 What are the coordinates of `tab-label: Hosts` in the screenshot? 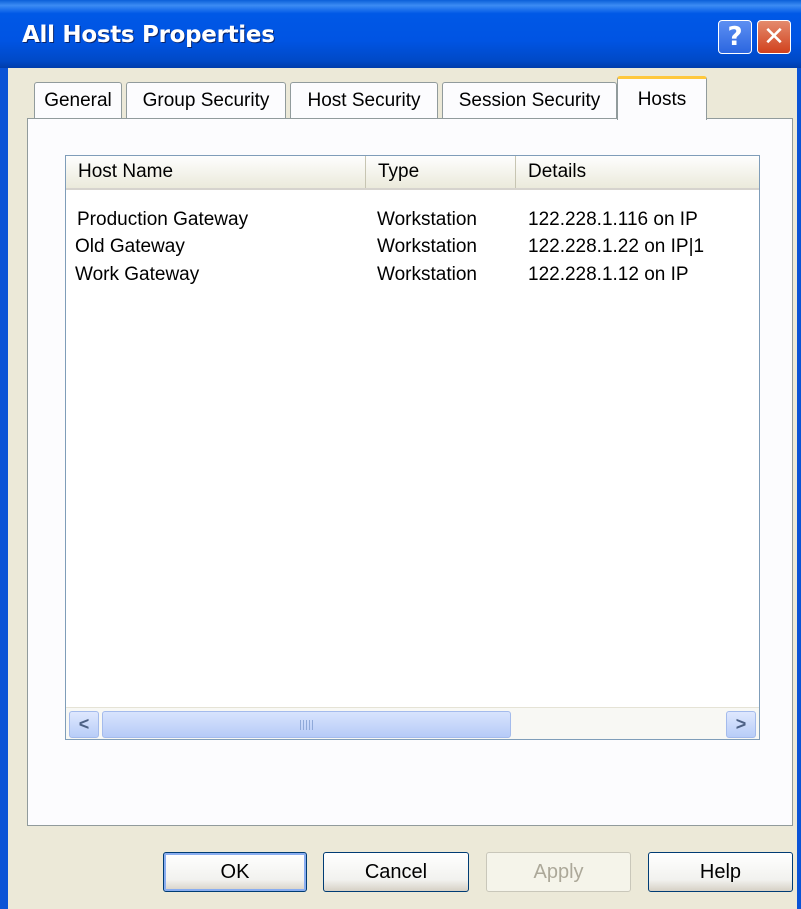 It's located at (662, 99).